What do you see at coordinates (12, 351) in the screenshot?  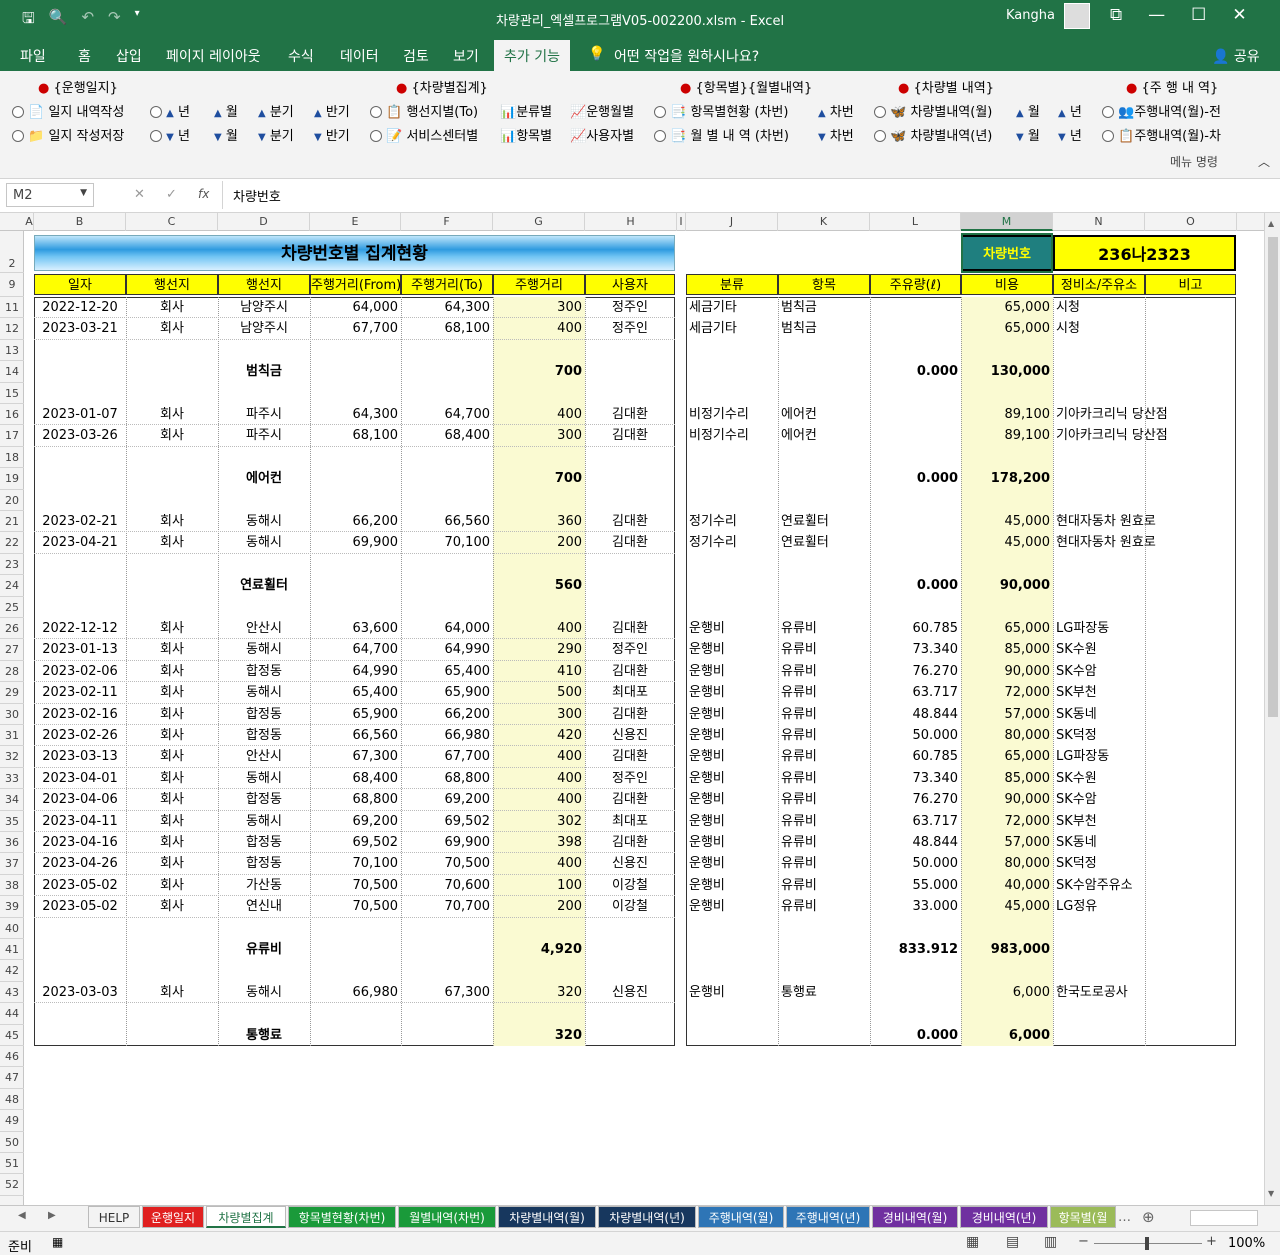 I see `row-header: 13` at bounding box center [12, 351].